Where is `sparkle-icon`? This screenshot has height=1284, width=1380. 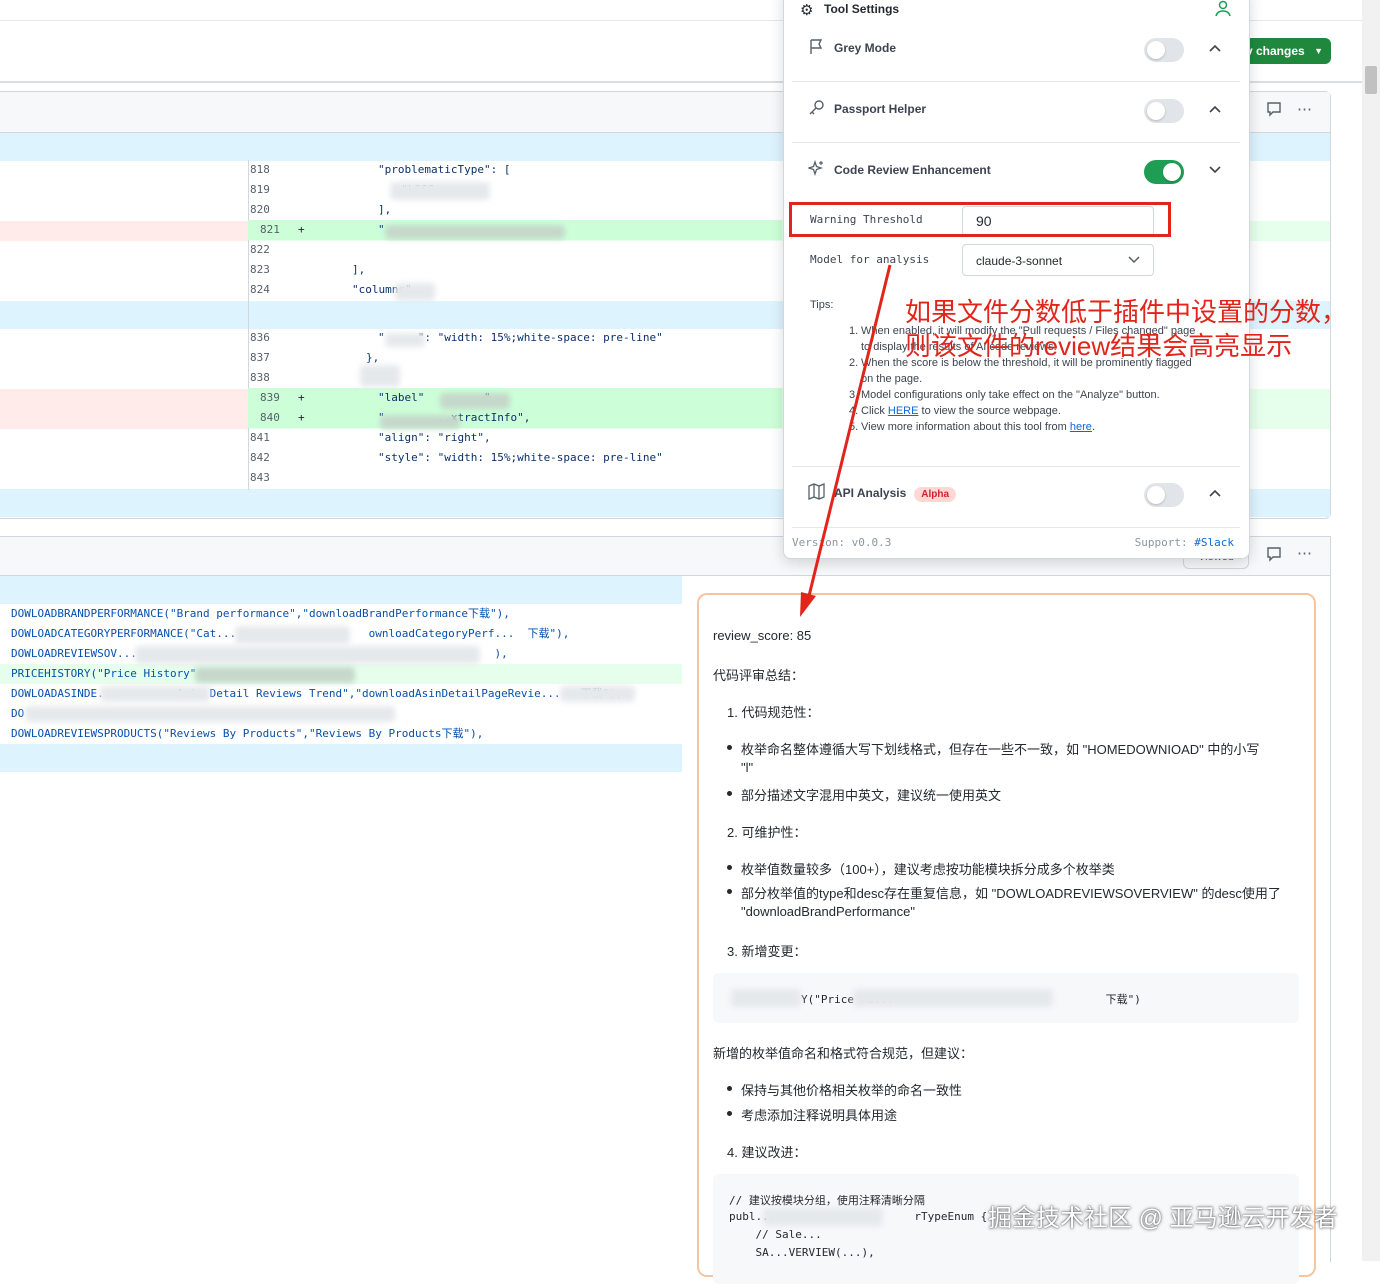 sparkle-icon is located at coordinates (815, 170).